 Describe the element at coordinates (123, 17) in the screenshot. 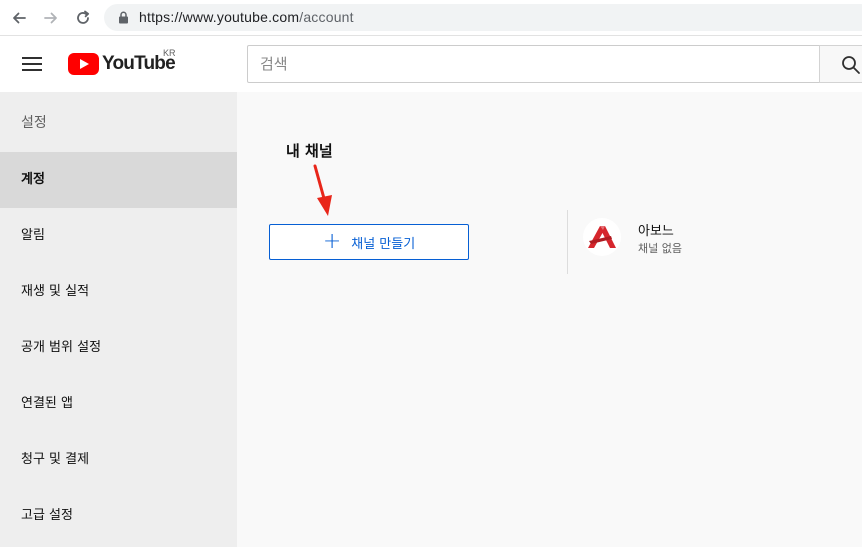

I see `lock-icon` at that location.